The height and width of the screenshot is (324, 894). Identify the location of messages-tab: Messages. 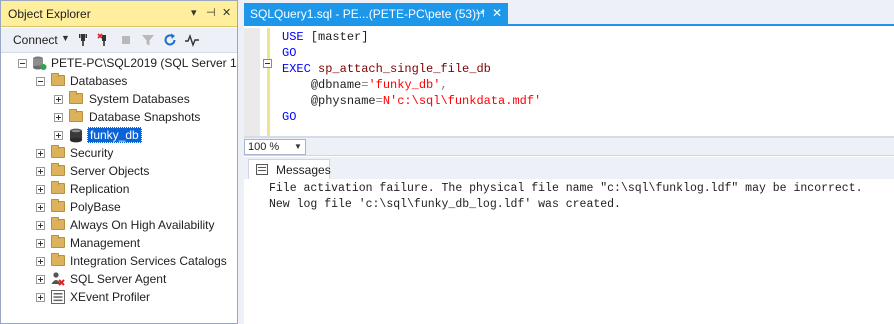
(289, 169).